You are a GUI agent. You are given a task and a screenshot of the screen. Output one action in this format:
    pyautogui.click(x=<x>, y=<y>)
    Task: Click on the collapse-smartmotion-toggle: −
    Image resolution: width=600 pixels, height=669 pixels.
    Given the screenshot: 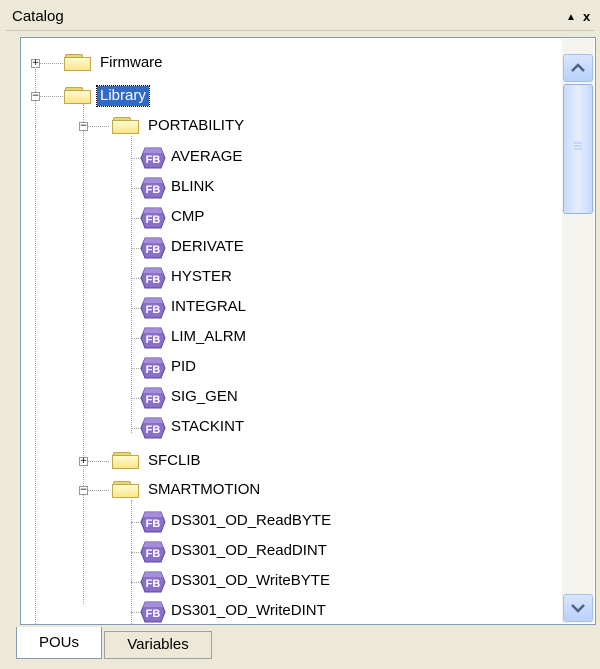 What is the action you would take?
    pyautogui.click(x=83, y=490)
    